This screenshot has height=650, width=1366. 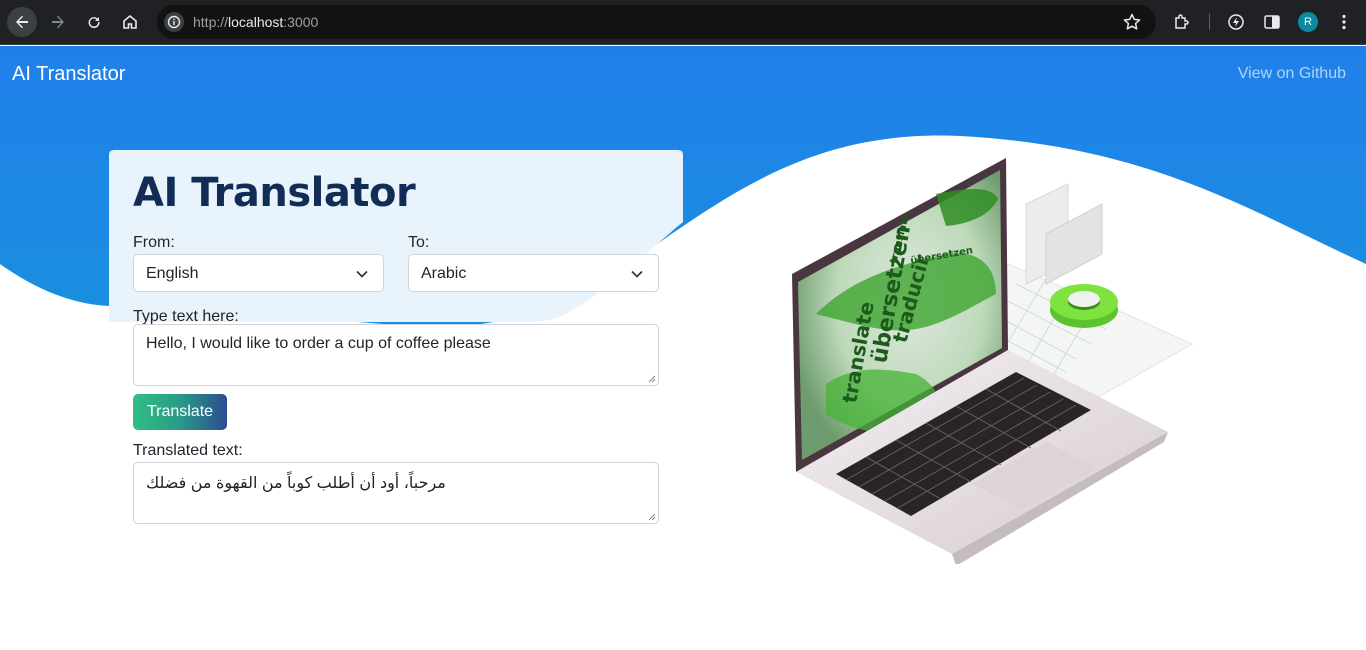 What do you see at coordinates (1209, 22) in the screenshot?
I see `toolbar-divider` at bounding box center [1209, 22].